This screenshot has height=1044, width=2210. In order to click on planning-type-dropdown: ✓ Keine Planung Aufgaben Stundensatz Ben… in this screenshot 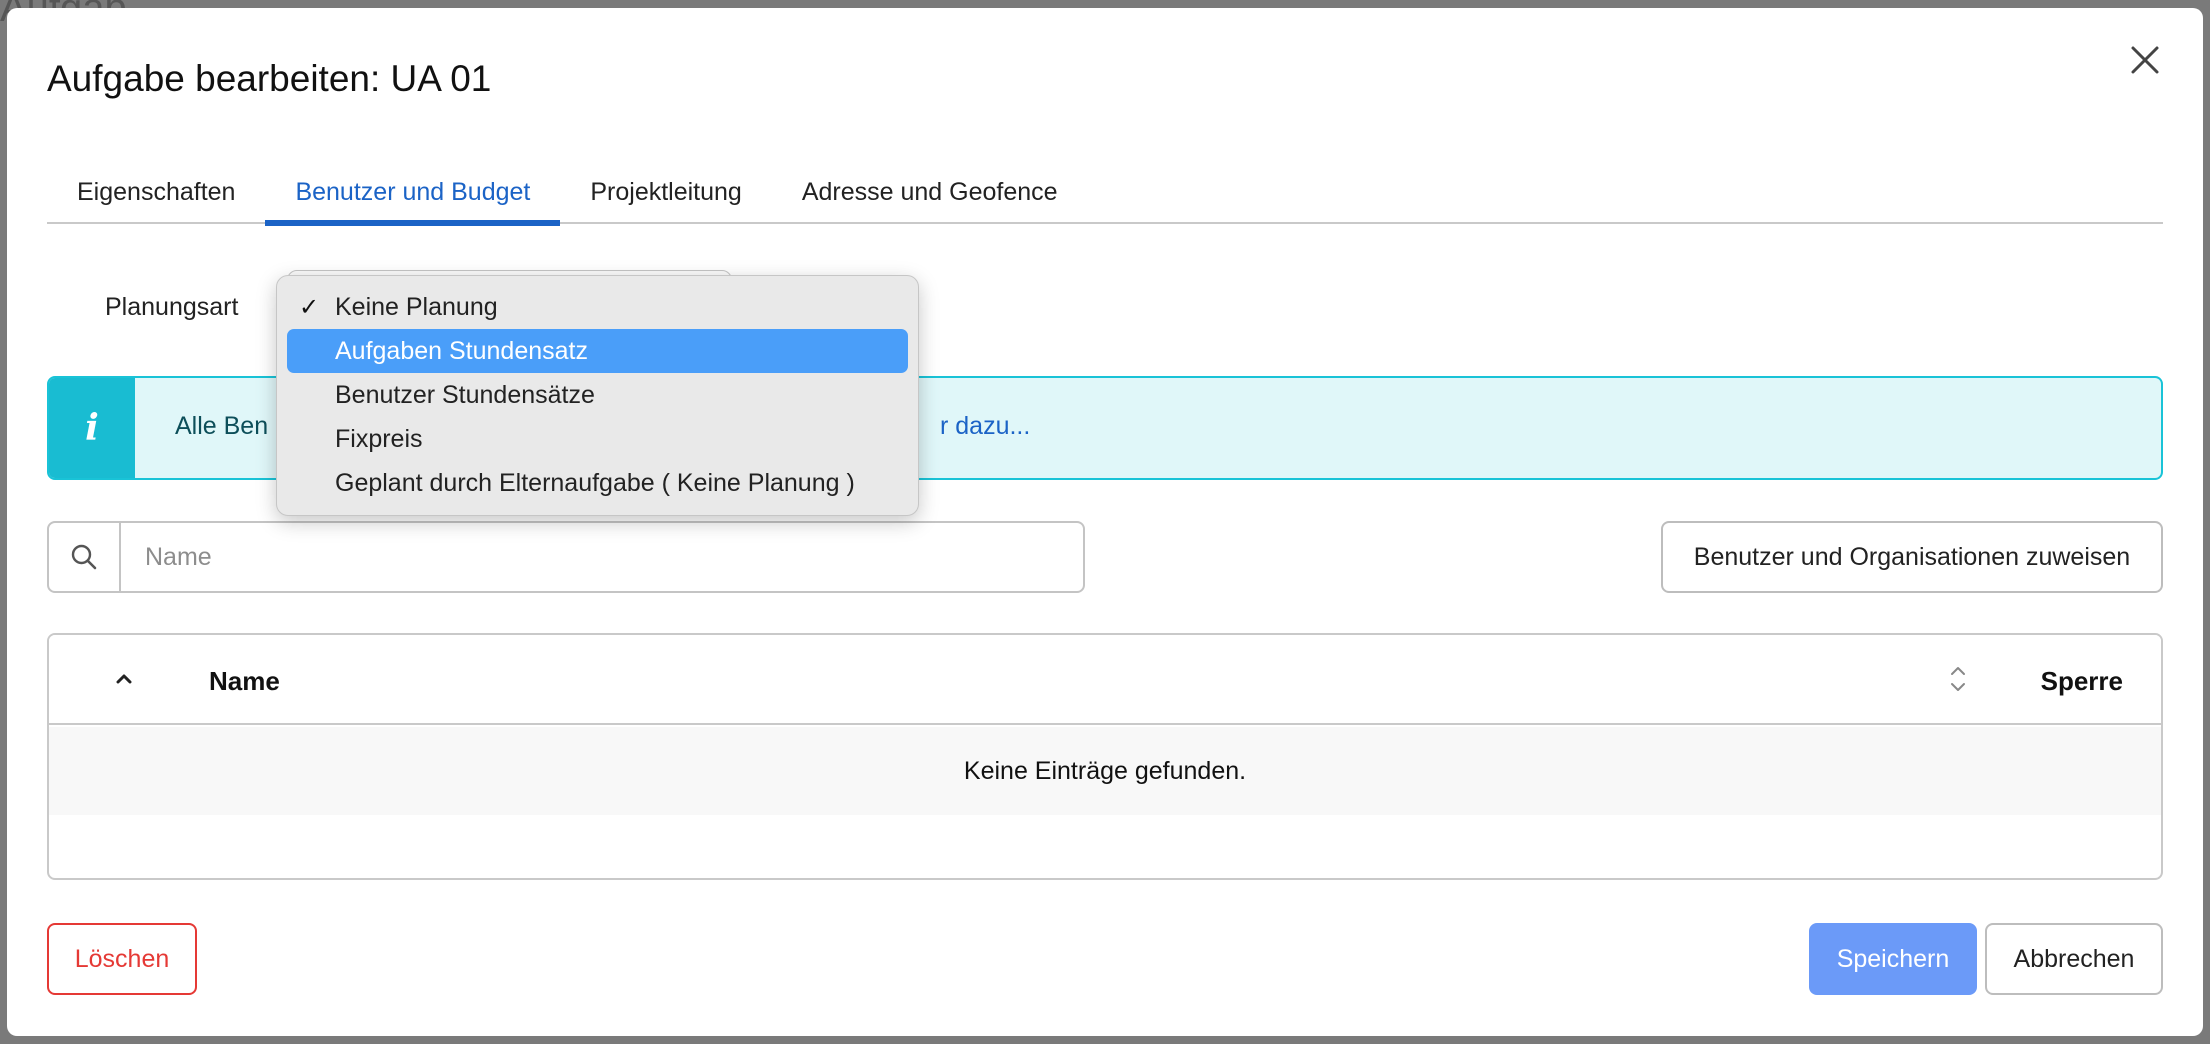, I will do `click(597, 395)`.